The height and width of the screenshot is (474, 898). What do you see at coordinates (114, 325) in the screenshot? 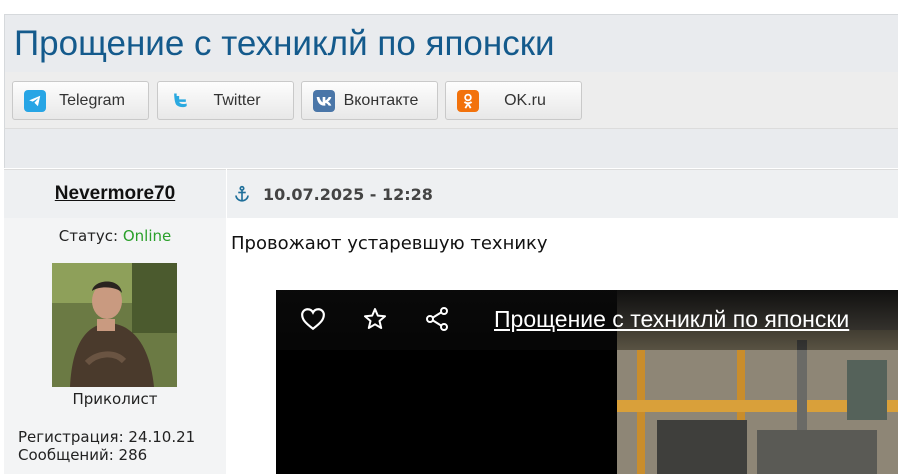
I see `avatar` at bounding box center [114, 325].